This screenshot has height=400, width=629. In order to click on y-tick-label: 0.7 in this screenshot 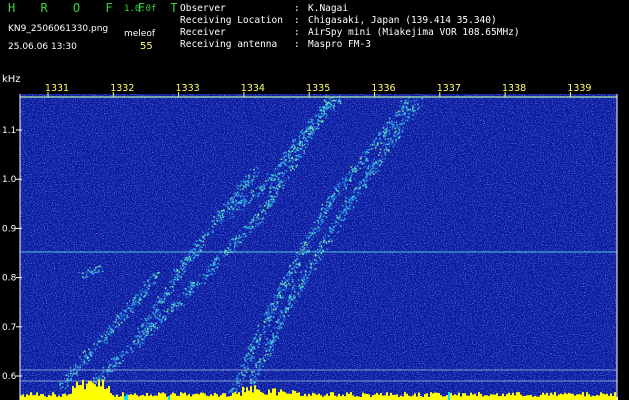, I will do `click(9, 328)`.